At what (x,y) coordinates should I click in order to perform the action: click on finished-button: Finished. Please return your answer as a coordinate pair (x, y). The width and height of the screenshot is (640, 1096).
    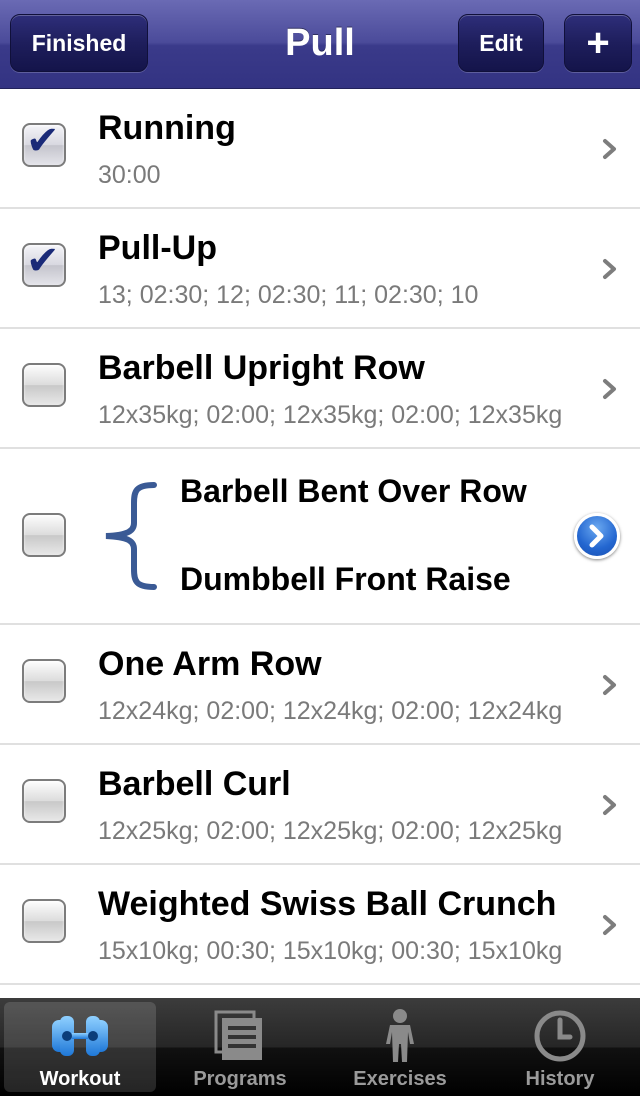
    Looking at the image, I should click on (79, 43).